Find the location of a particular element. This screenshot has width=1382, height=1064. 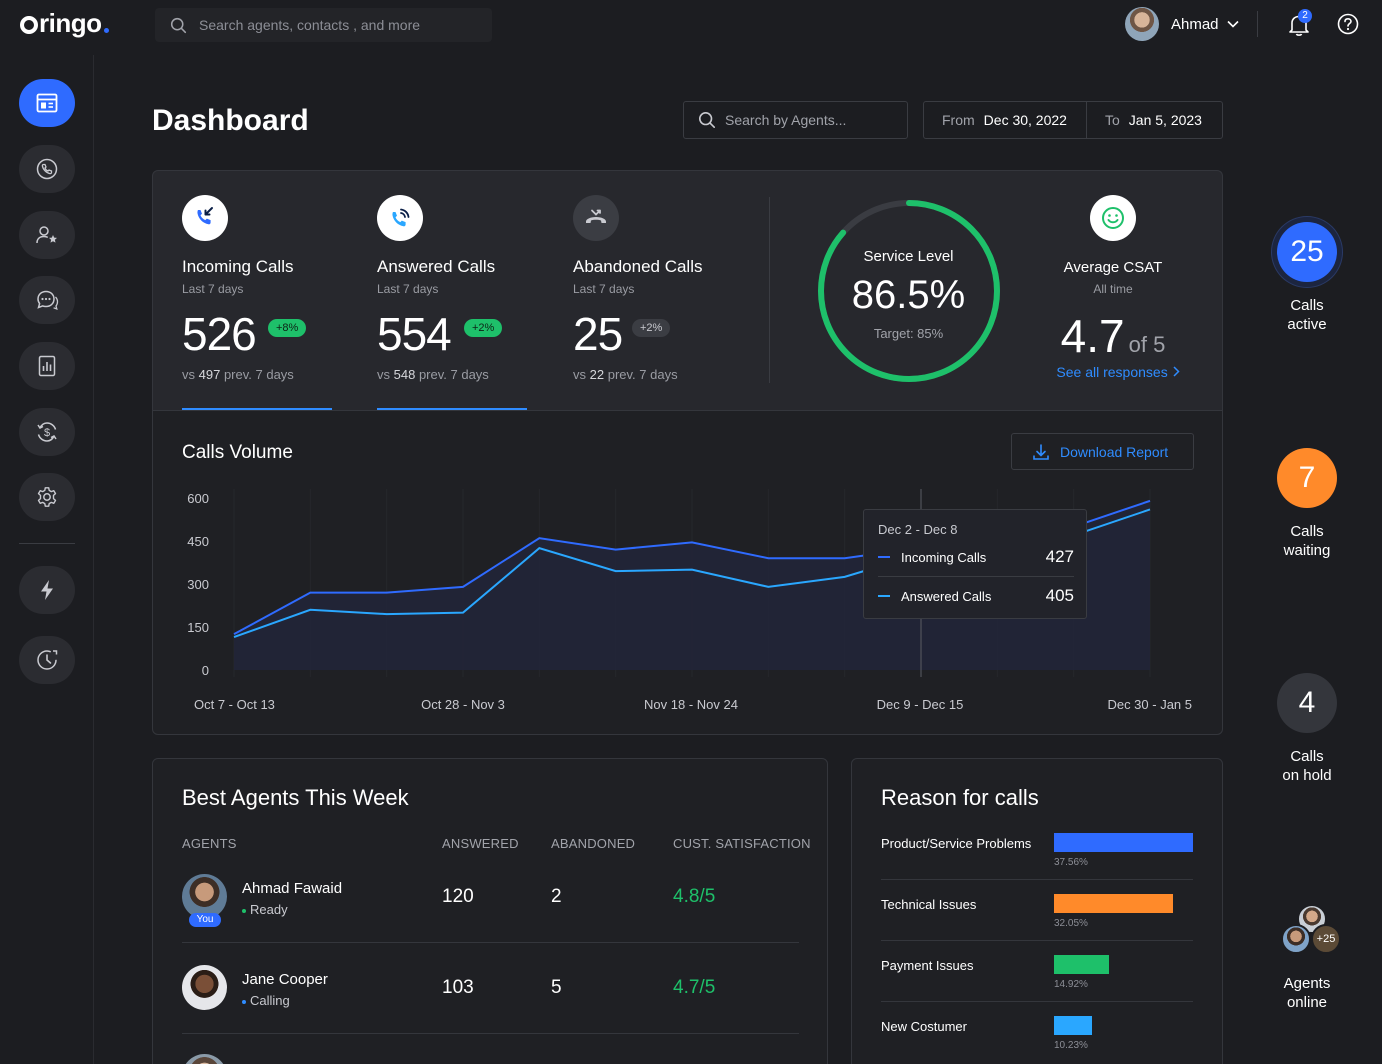

sidebar-divider-line is located at coordinates (93, 559).